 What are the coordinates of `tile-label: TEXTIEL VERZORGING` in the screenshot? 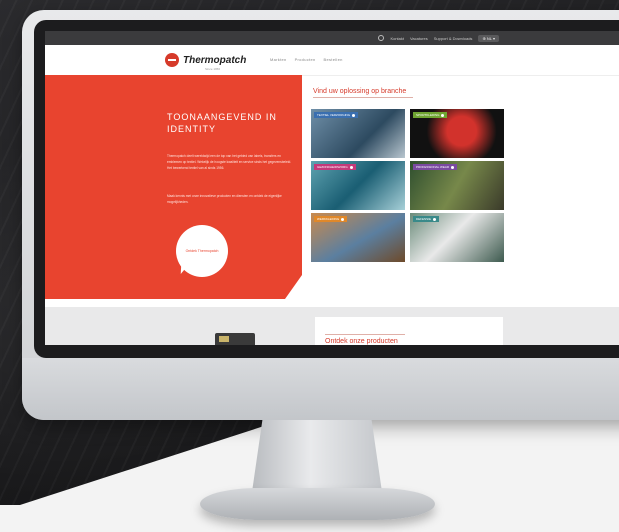 It's located at (336, 115).